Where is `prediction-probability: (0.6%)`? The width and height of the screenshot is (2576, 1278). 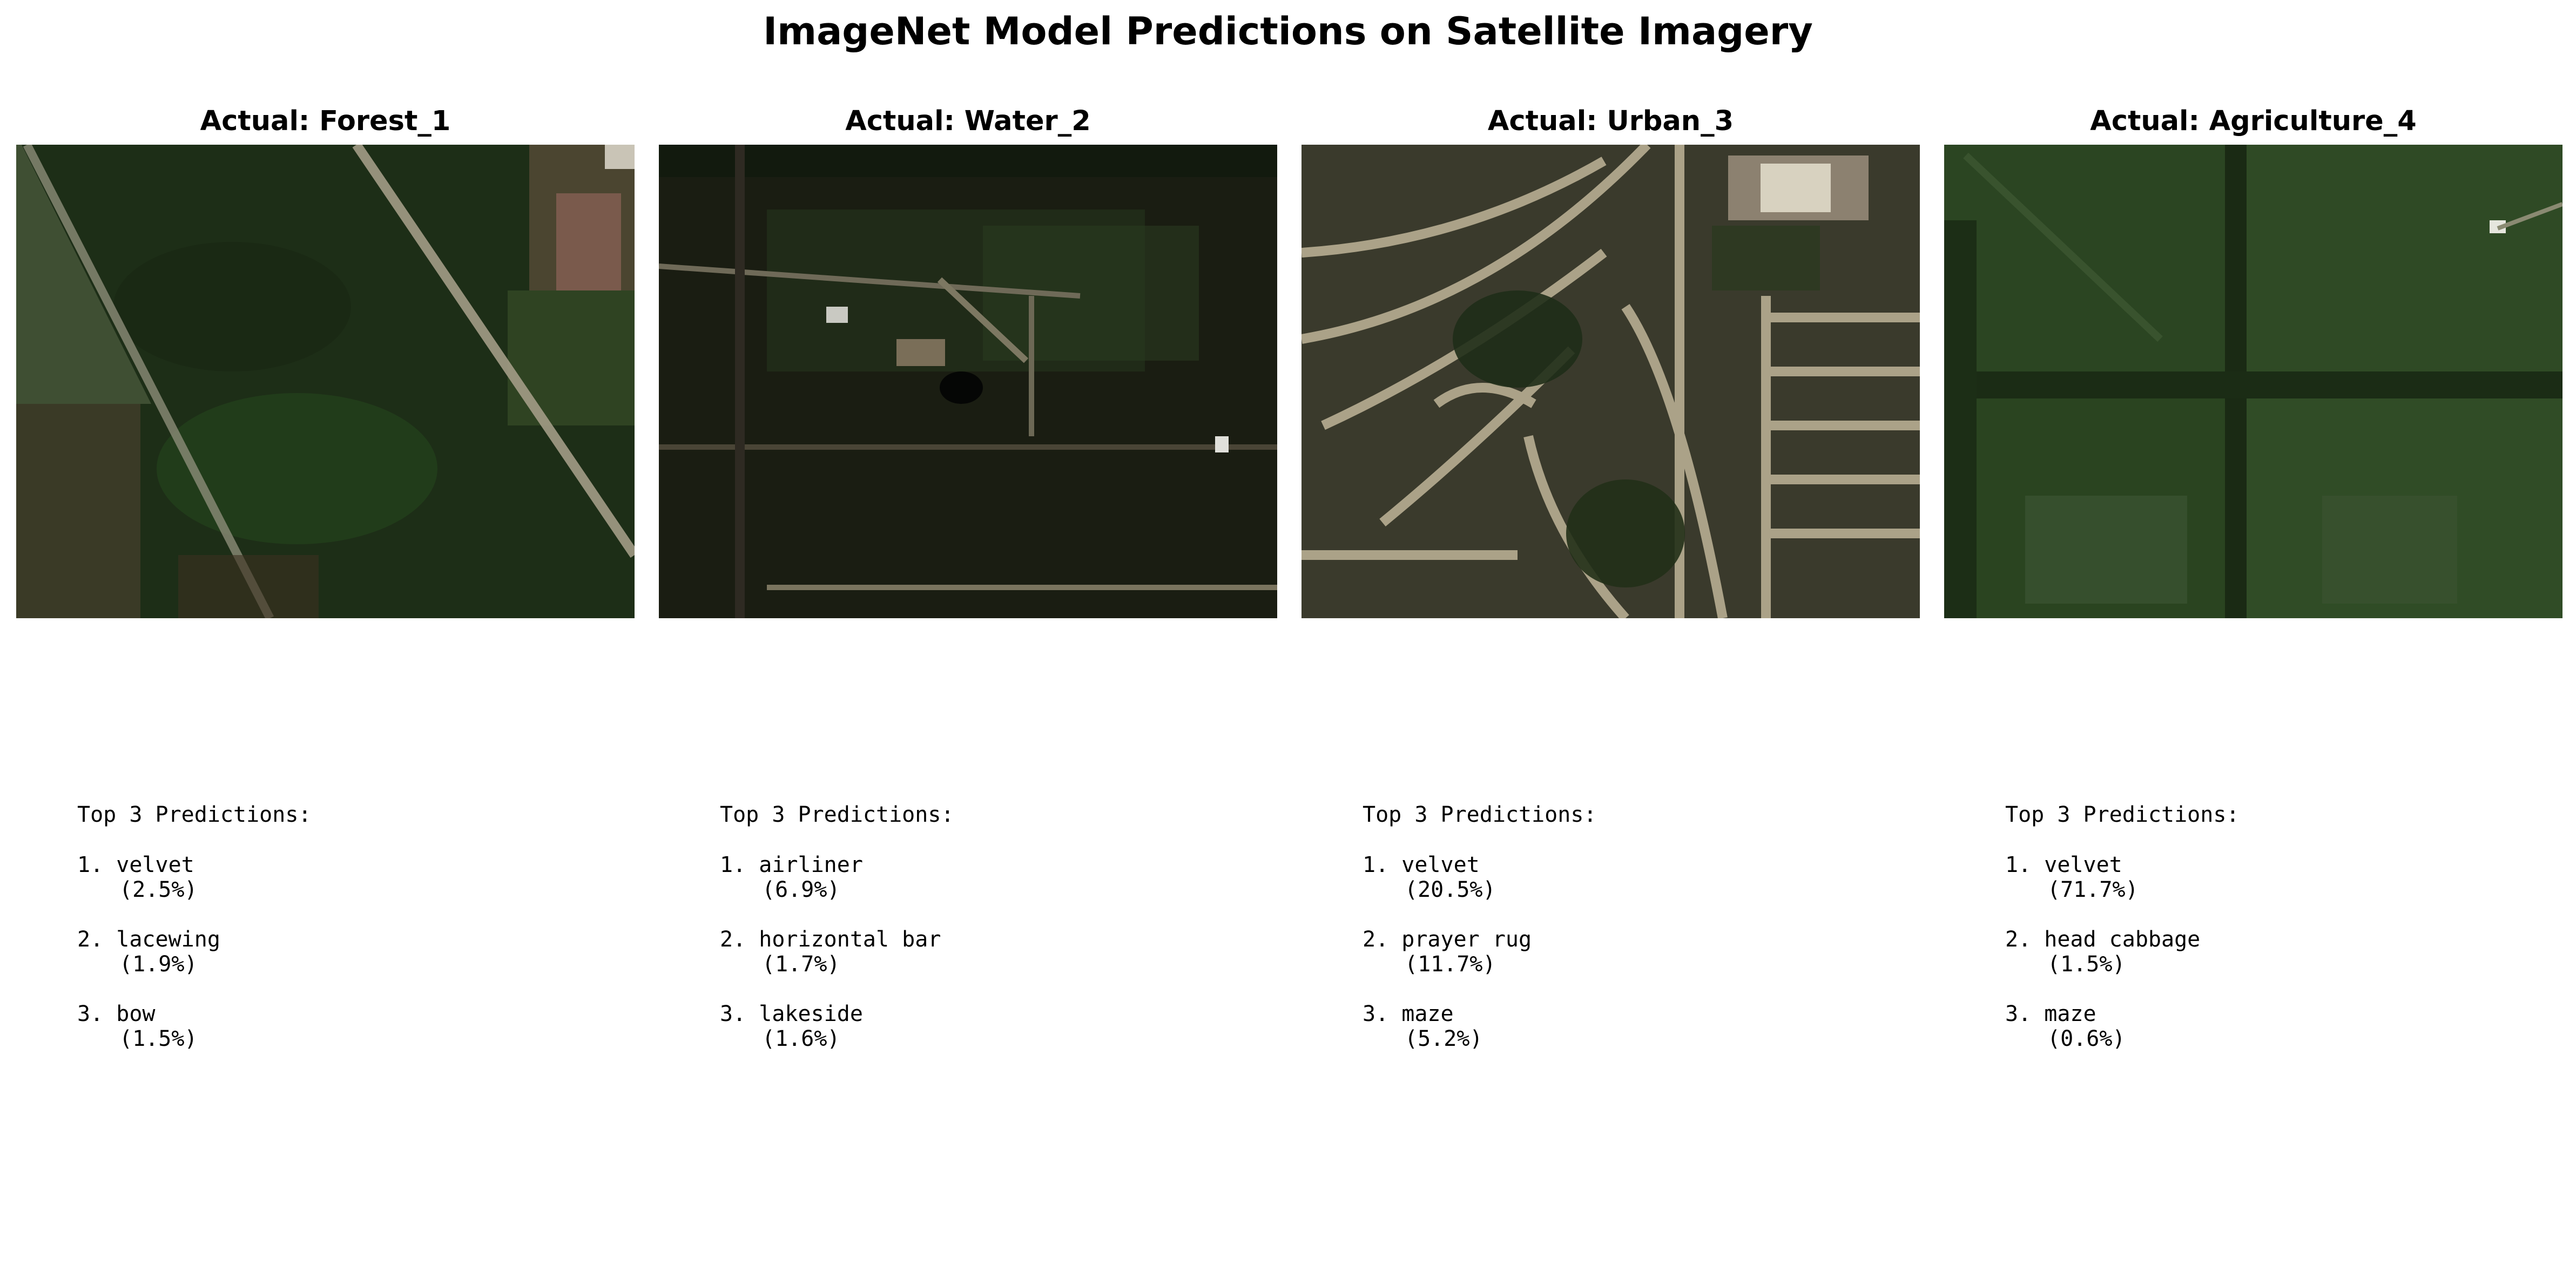
prediction-probability: (0.6%) is located at coordinates (2086, 1038).